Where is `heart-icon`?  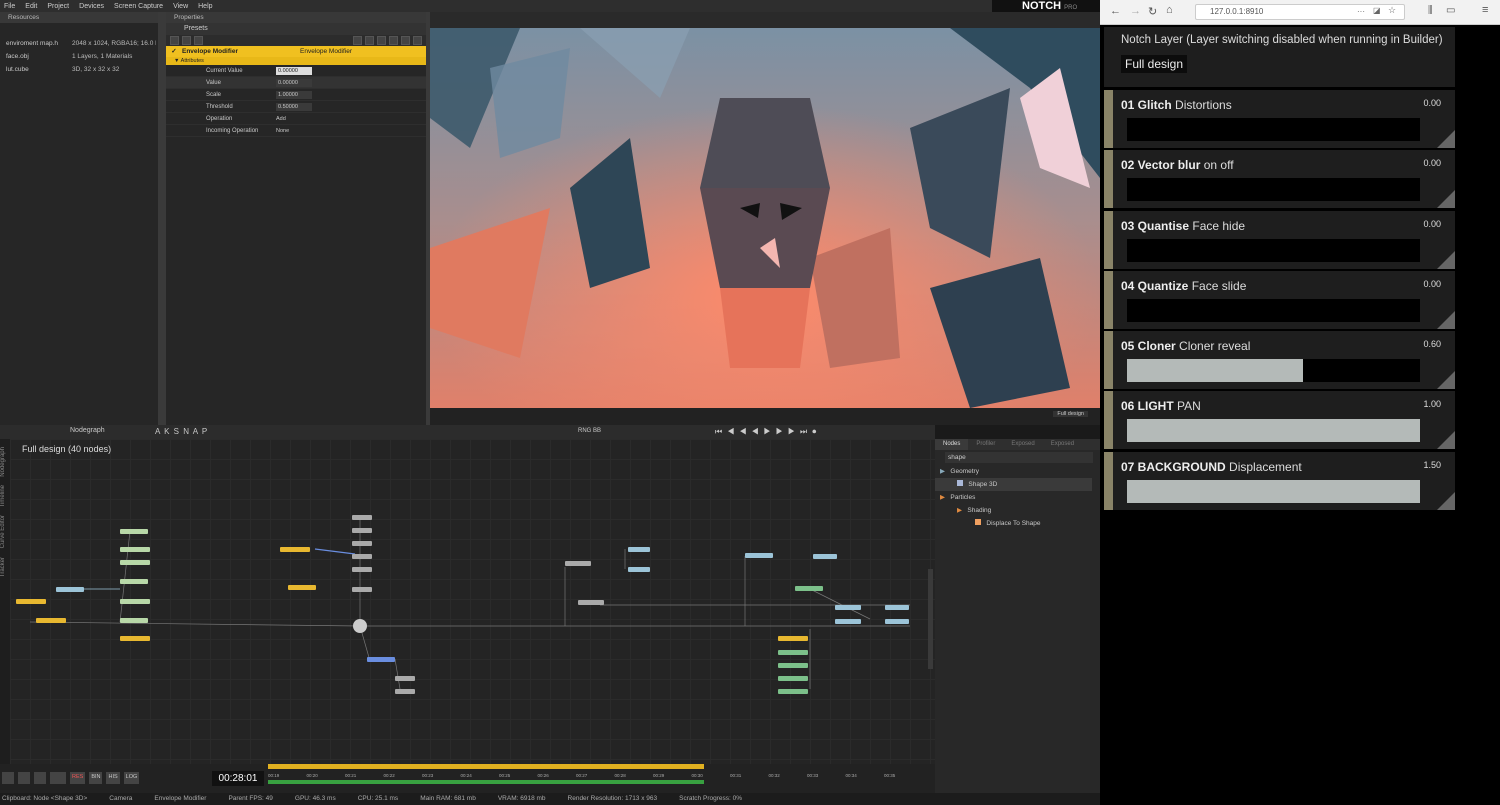
heart-icon is located at coordinates (405, 40).